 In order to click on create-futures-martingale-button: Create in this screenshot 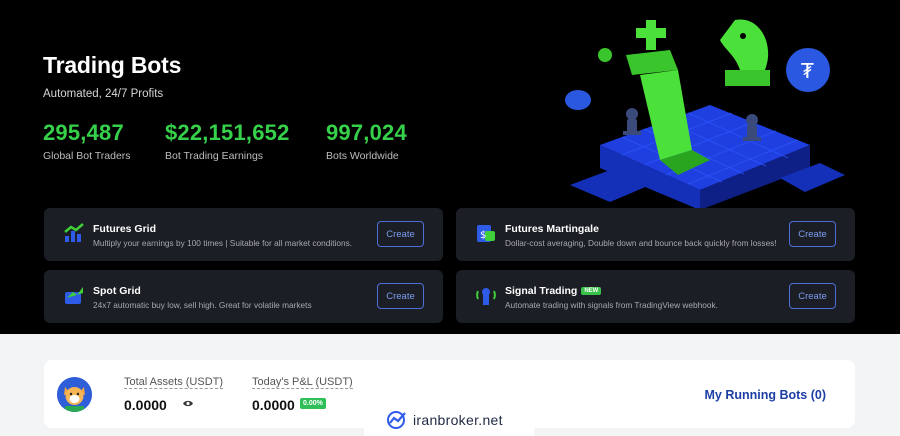, I will do `click(812, 234)`.